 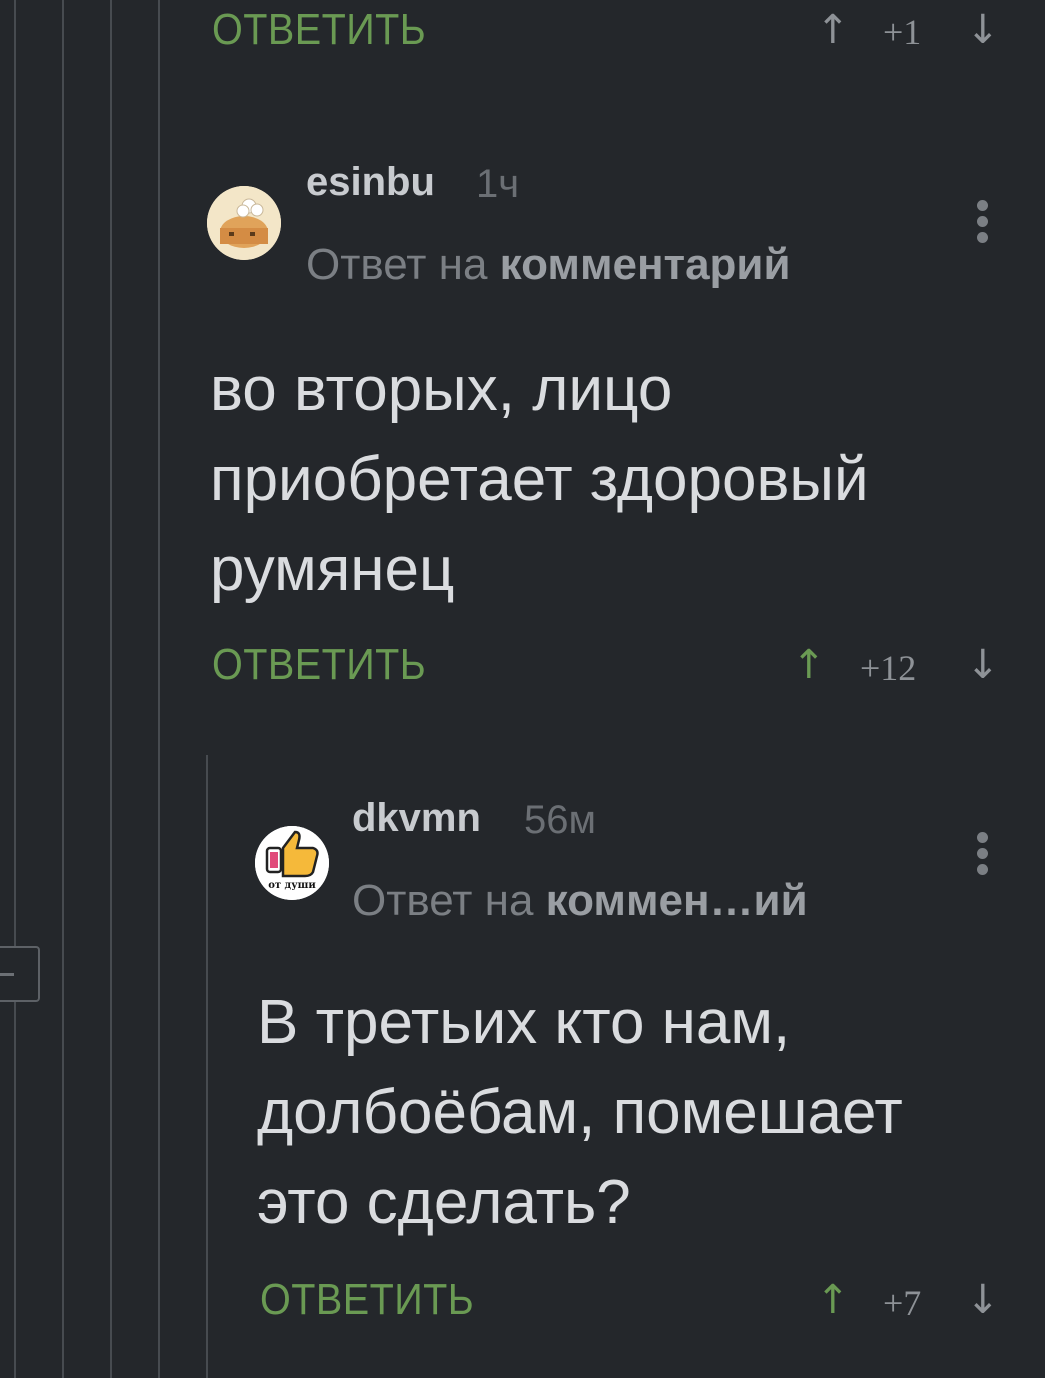 I want to click on time-esinbu: 1ч, so click(x=498, y=184).